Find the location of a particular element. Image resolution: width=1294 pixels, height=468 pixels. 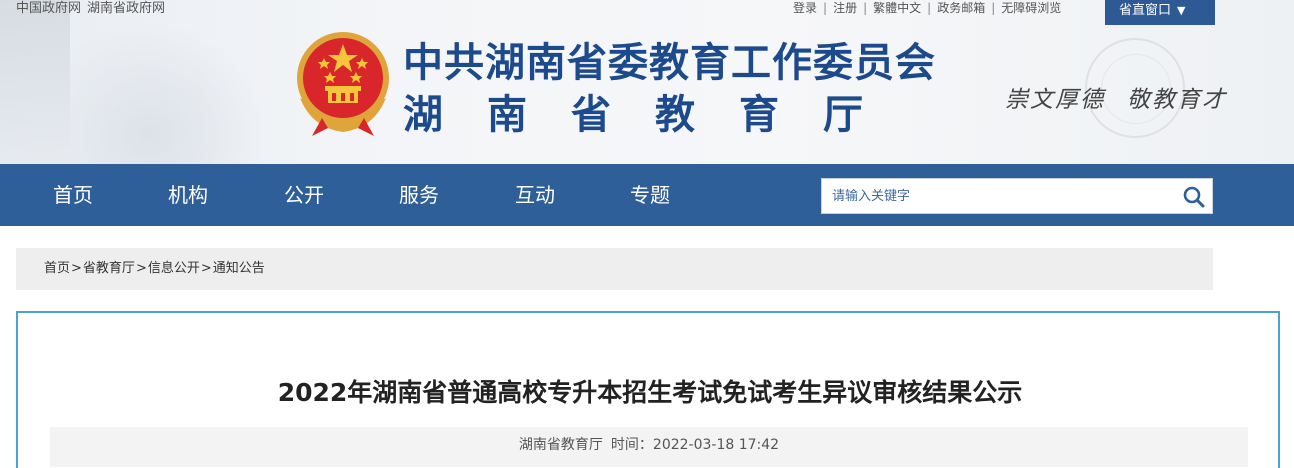

gov-links: 中国政府网 湖南省政府网 is located at coordinates (93, 9).